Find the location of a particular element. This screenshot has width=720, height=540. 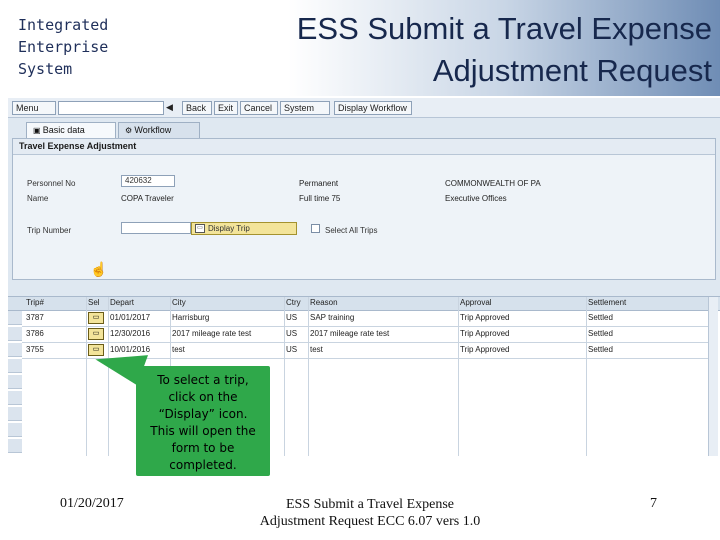

exit-button: Exit is located at coordinates (226, 108).